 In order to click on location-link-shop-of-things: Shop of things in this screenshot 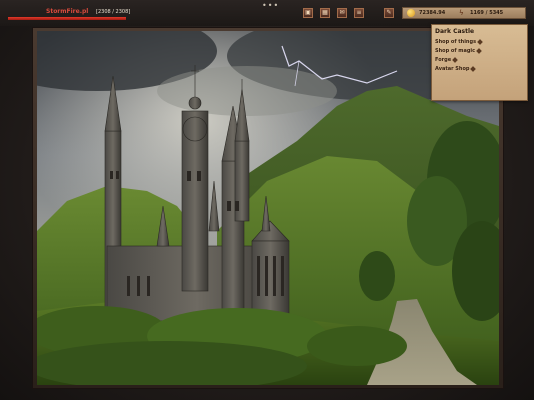, I will do `click(459, 41)`.